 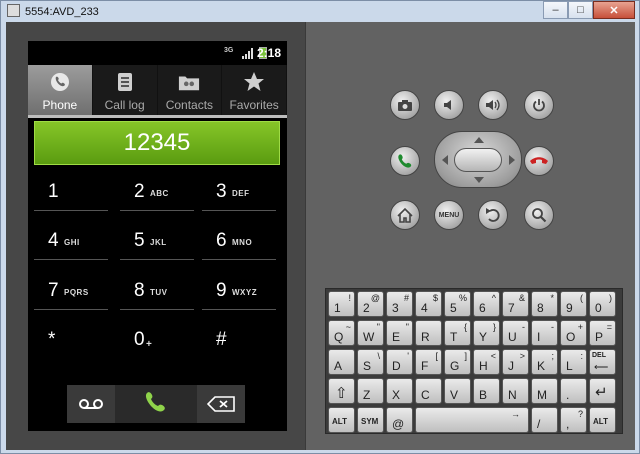 I want to click on key-k: K;, so click(x=544, y=362).